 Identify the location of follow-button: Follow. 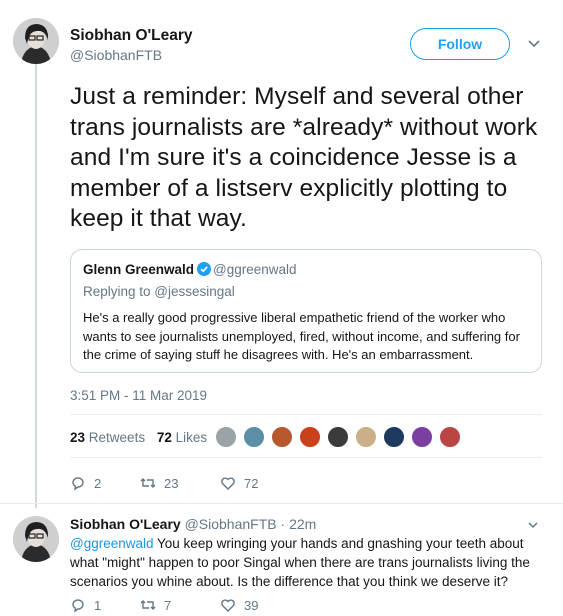
(460, 44).